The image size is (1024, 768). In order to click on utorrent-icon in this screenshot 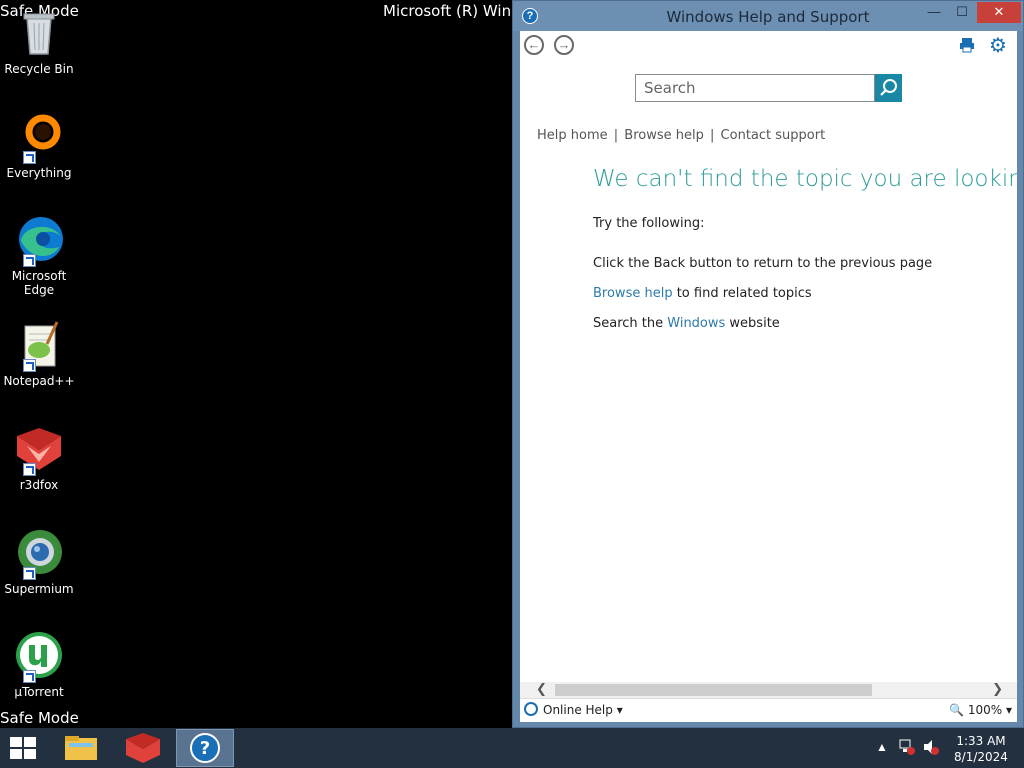, I will do `click(39, 657)`.